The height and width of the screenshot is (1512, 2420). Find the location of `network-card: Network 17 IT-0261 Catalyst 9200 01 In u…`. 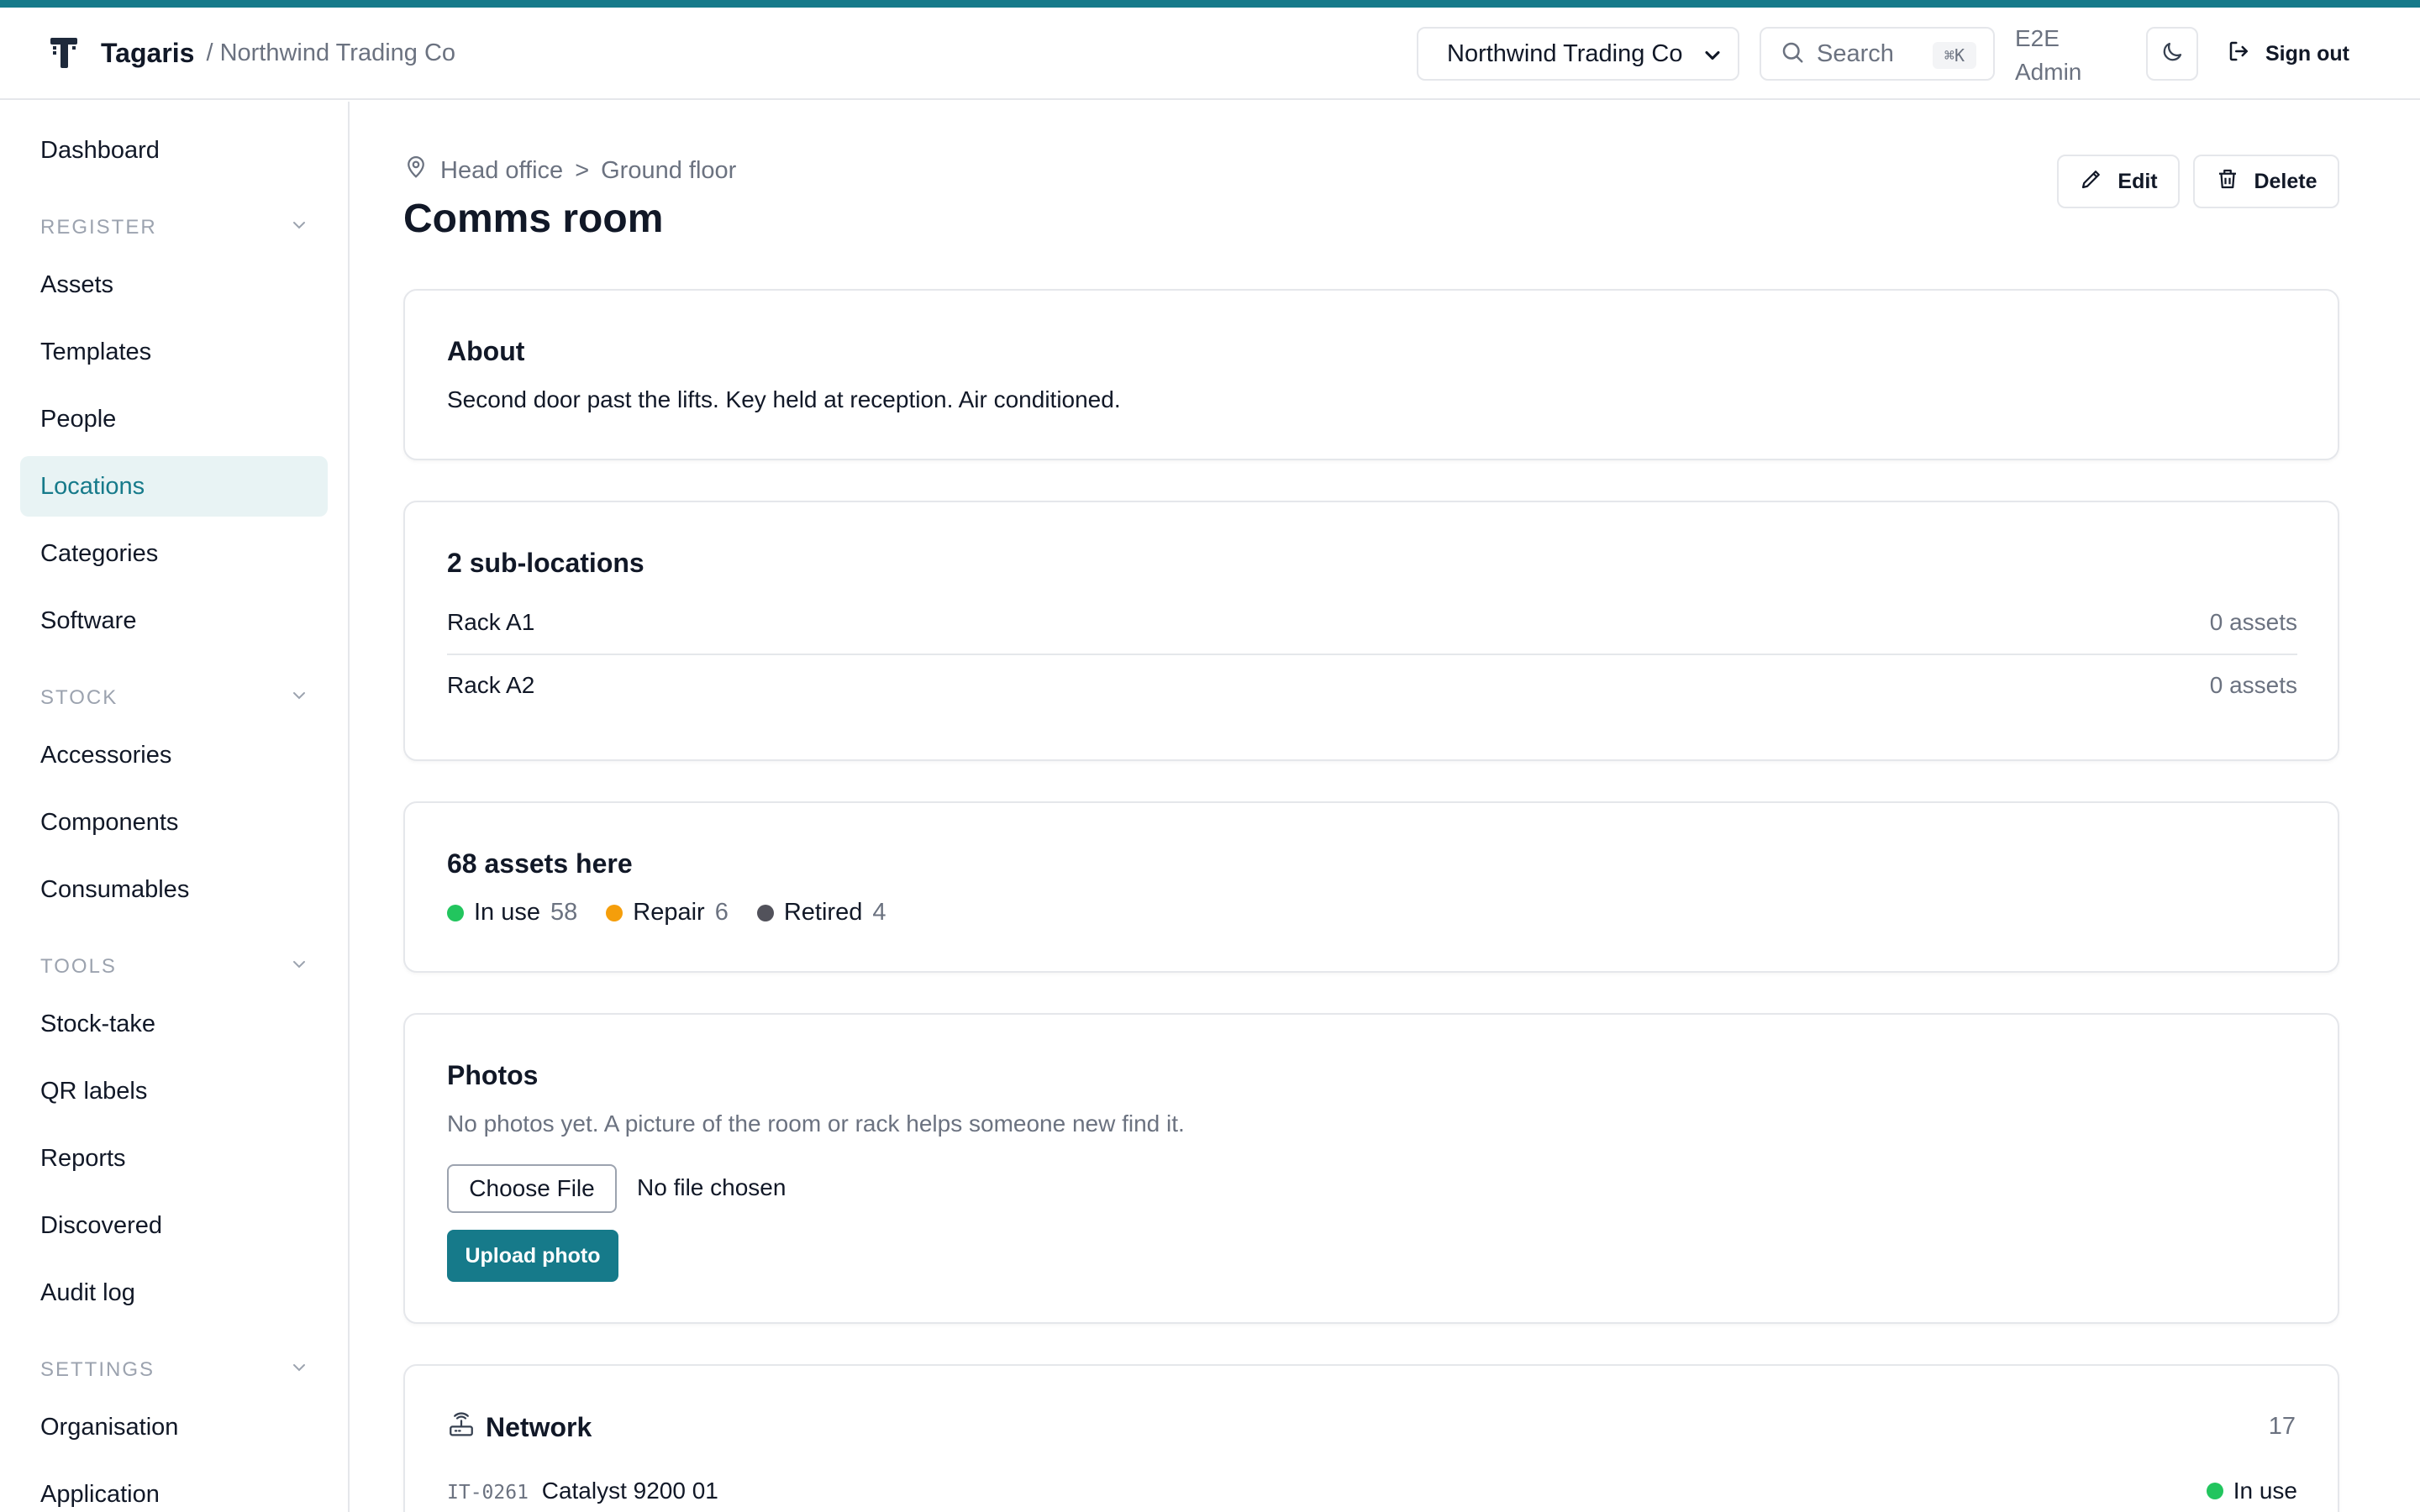

network-card: Network 17 IT-0261 Catalyst 9200 01 In u… is located at coordinates (1371, 1438).